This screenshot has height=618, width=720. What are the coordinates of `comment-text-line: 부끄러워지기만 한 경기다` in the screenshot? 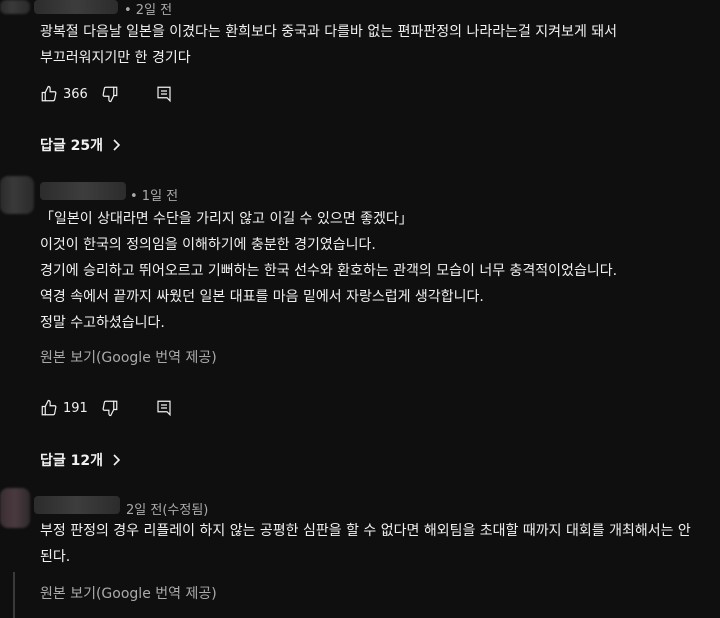 It's located at (115, 58).